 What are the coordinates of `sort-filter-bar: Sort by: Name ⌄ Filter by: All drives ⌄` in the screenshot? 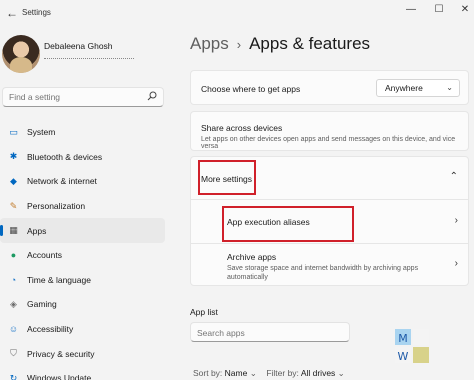 It's located at (269, 373).